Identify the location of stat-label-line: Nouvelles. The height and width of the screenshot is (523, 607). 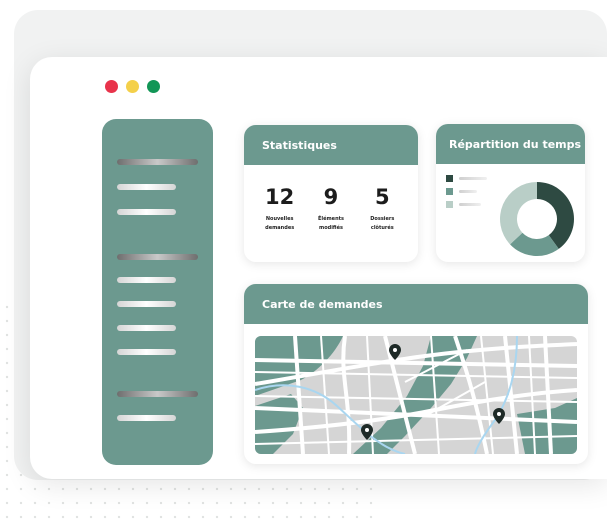
(279, 219).